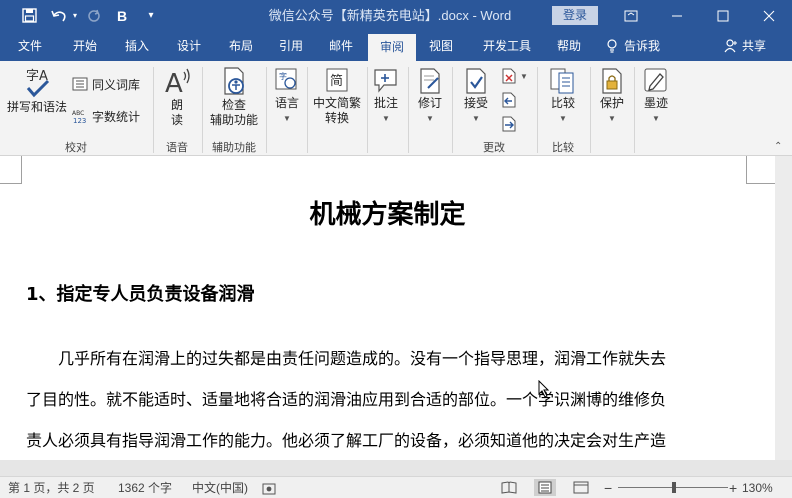 The height and width of the screenshot is (498, 792). Describe the element at coordinates (75, 15) in the screenshot. I see `undo-dropdown-icon: ▾` at that location.